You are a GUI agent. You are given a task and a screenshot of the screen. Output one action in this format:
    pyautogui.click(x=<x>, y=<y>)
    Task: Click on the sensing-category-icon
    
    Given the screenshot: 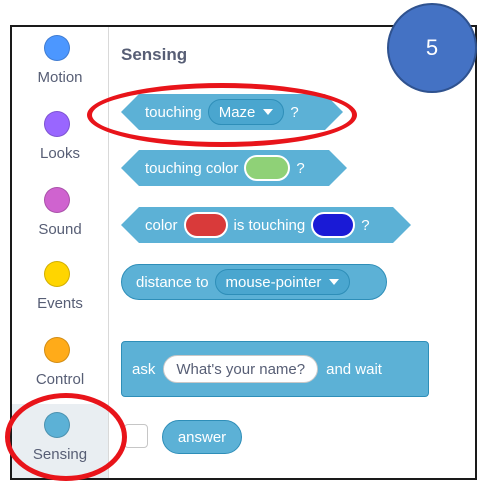 What is the action you would take?
    pyautogui.click(x=57, y=425)
    